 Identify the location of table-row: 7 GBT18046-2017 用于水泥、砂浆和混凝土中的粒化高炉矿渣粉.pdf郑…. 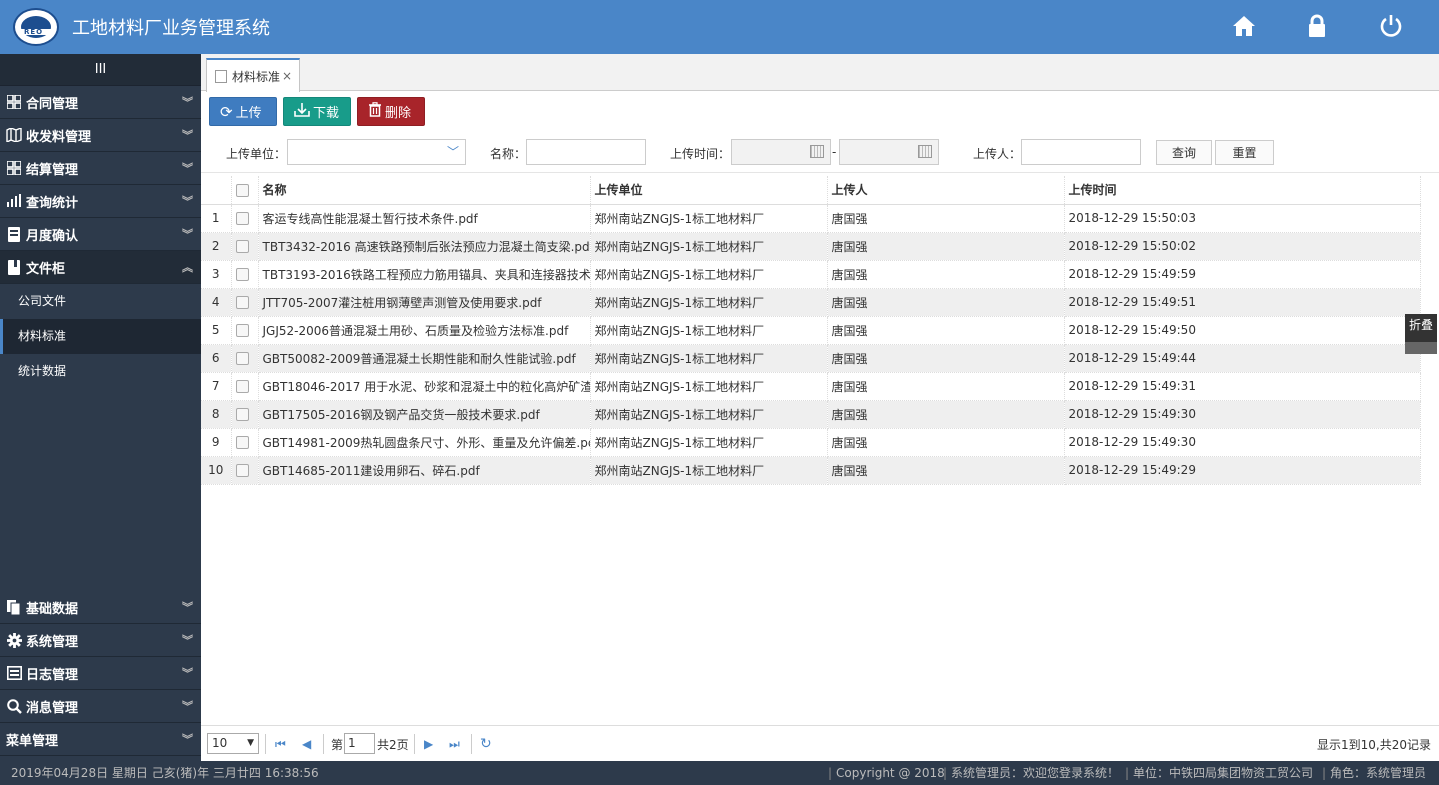
(811, 386).